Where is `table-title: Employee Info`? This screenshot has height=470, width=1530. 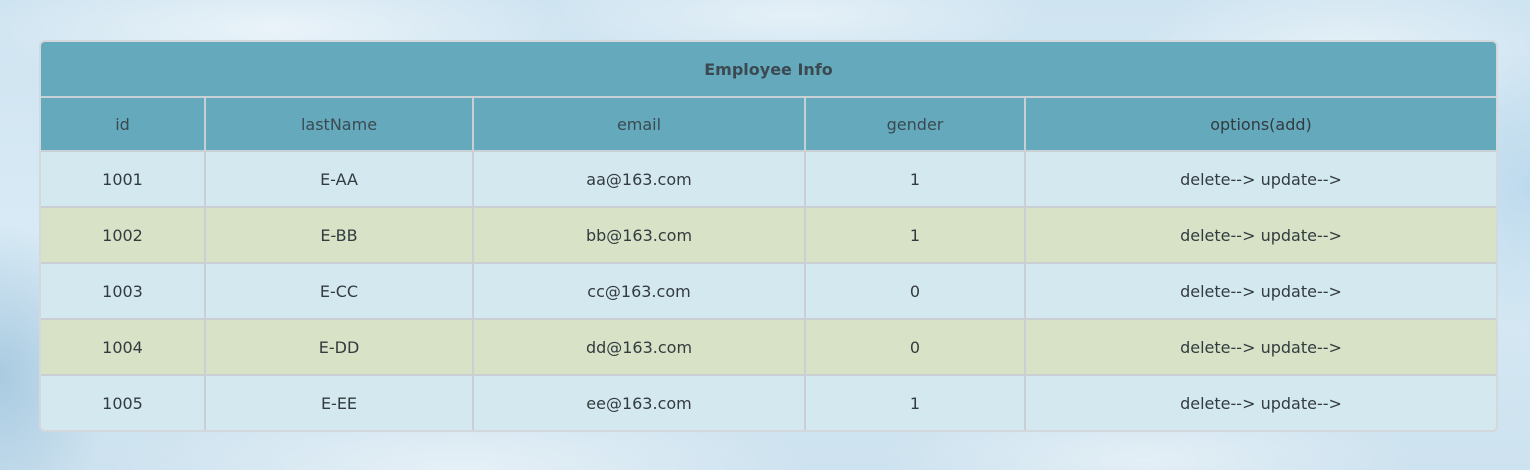
table-title: Employee Info is located at coordinates (768, 70).